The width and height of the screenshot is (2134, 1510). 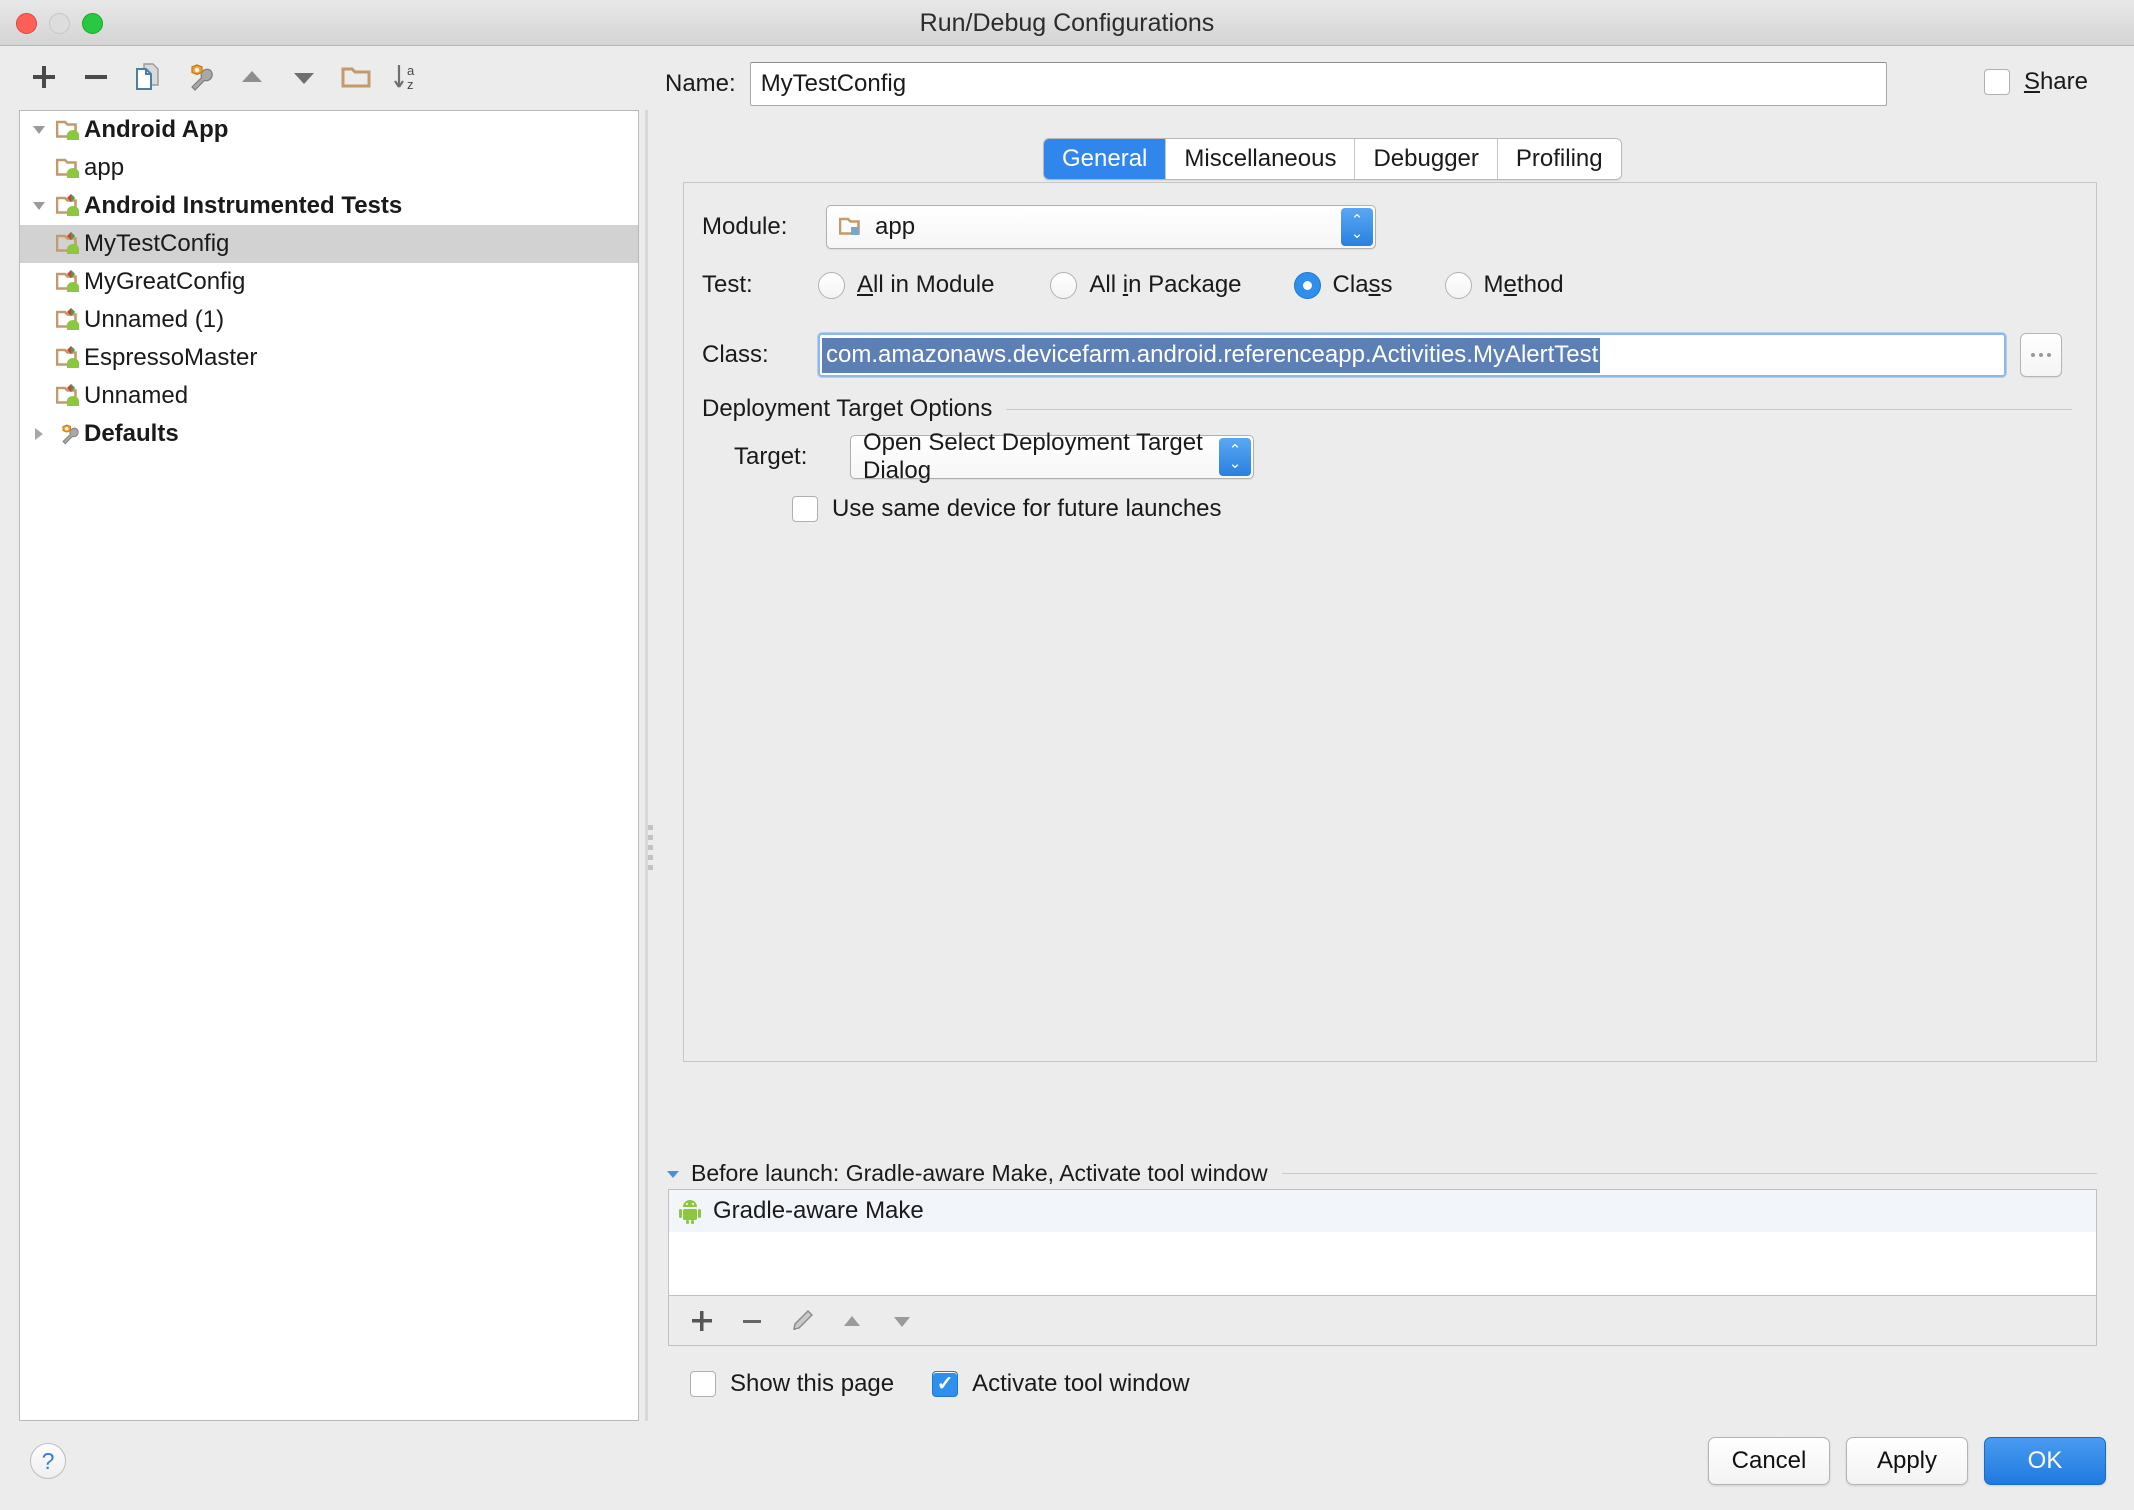 I want to click on class-browse-button, so click(x=2041, y=355).